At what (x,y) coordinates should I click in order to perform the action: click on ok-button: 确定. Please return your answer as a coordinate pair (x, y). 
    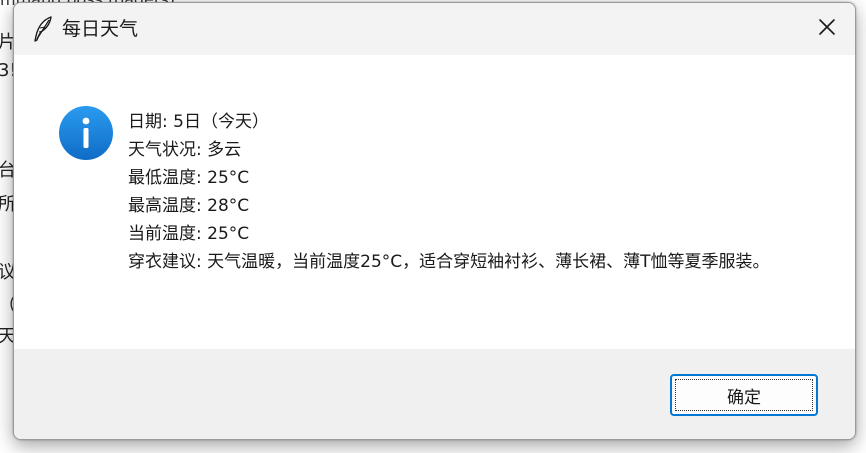
    Looking at the image, I should click on (744, 395).